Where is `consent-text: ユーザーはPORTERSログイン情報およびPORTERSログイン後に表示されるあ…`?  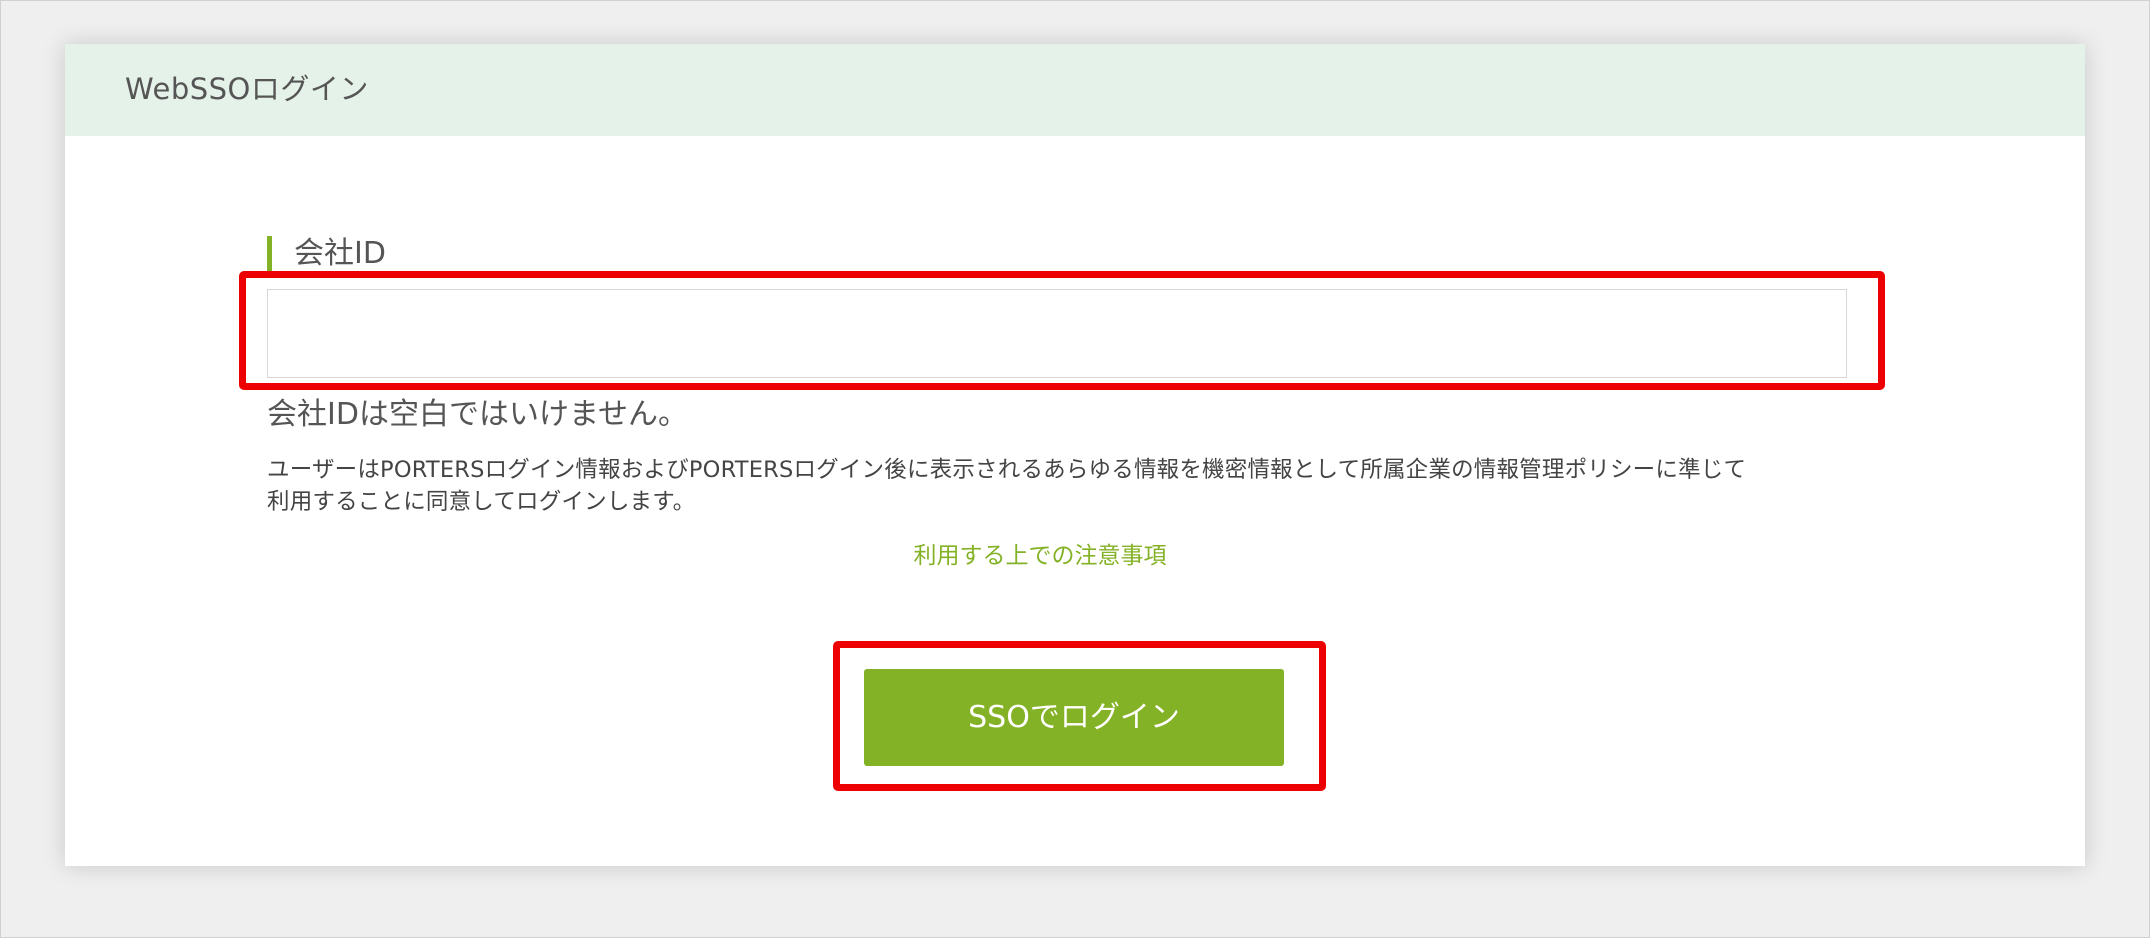 consent-text: ユーザーはPORTERSログイン情報およびPORTERSログイン後に表示されるあ… is located at coordinates (1067, 486).